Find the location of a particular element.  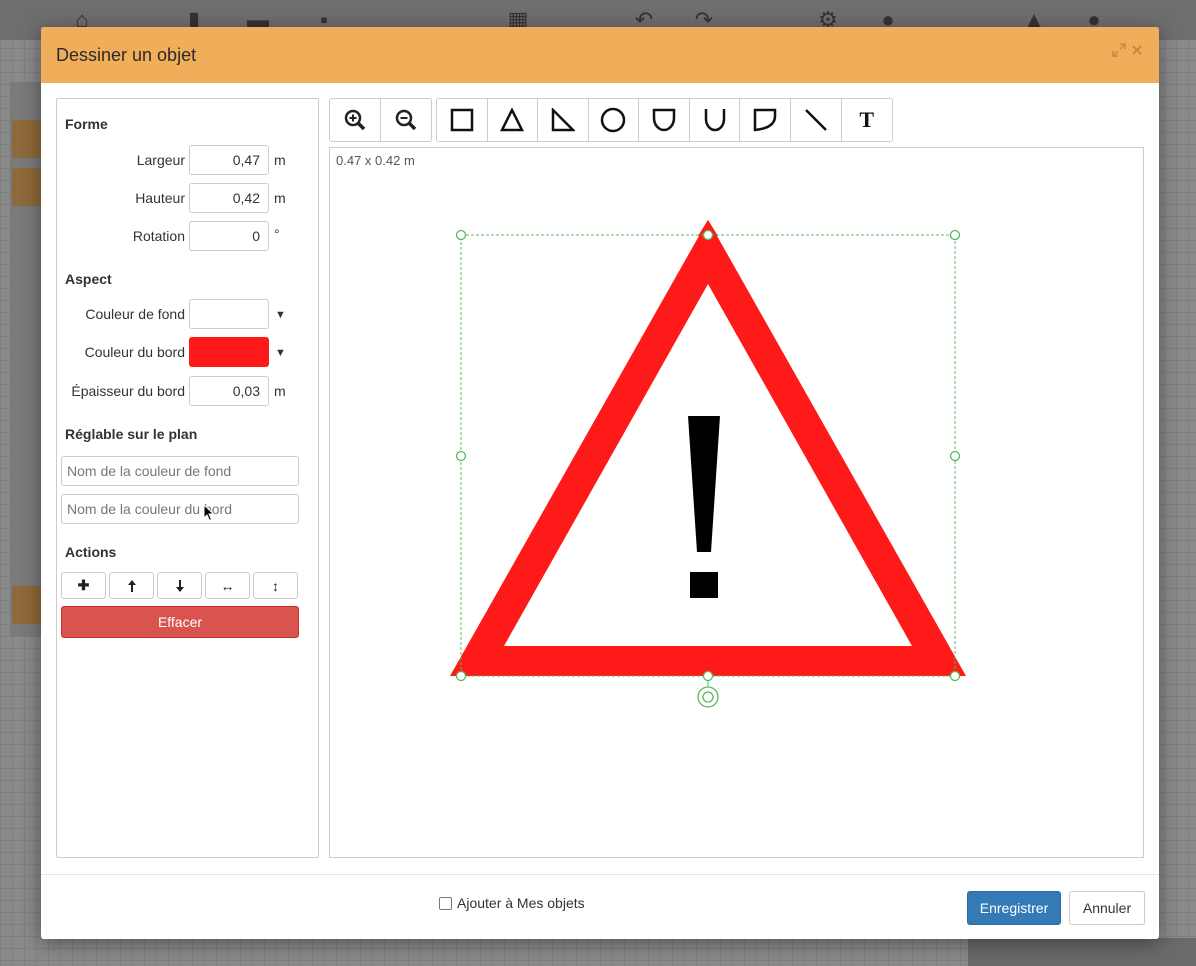

flip-vertical-button: ↕ is located at coordinates (275, 585).